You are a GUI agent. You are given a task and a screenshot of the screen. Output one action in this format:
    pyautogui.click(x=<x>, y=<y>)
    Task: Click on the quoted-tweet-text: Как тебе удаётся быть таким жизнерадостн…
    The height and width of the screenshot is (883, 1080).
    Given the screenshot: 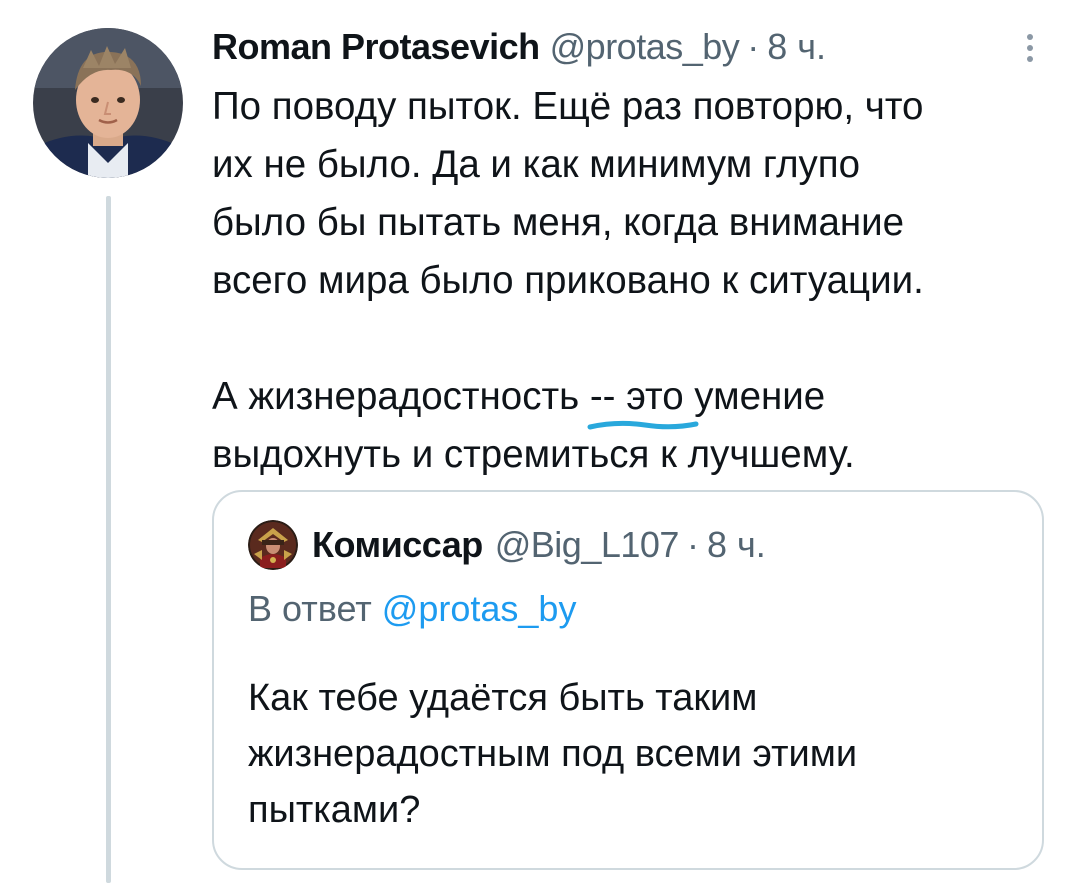 What is the action you would take?
    pyautogui.click(x=633, y=754)
    